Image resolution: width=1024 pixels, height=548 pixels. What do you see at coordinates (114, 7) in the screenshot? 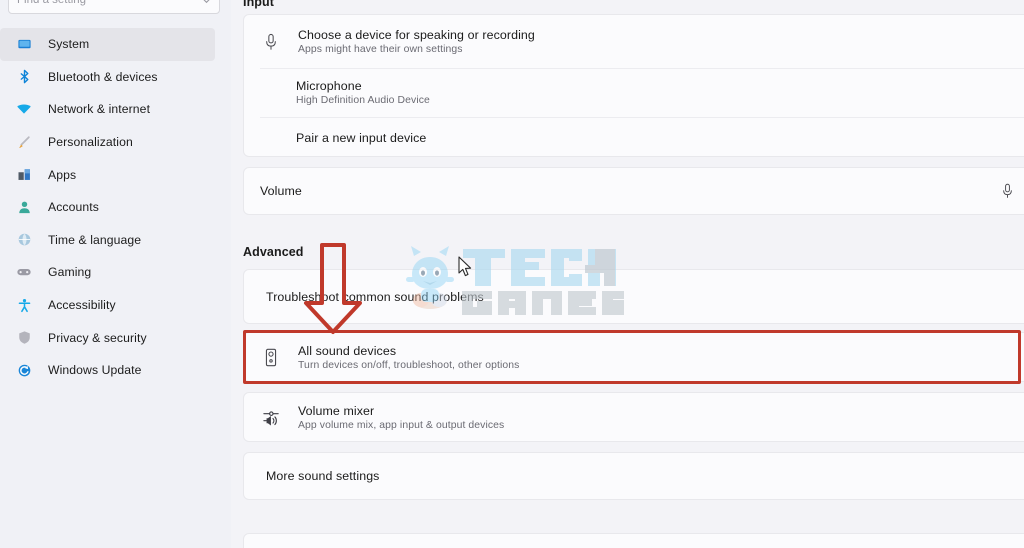
I see `search-input: Find a setting` at bounding box center [114, 7].